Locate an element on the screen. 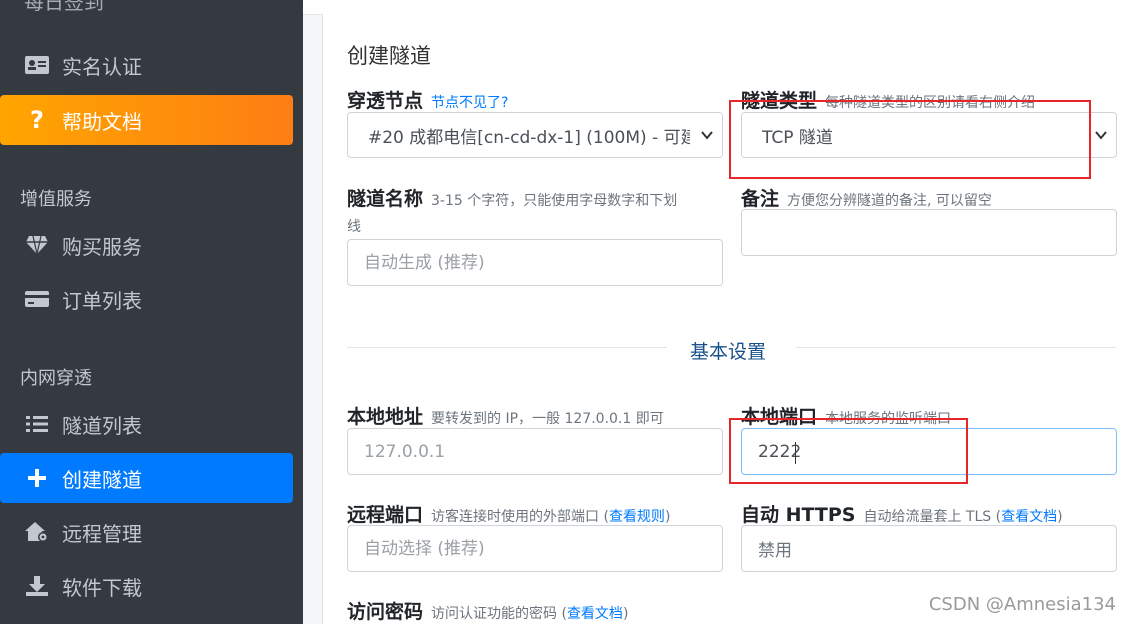 Image resolution: width=1130 pixels, height=624 pixels. remote-port-rules-link: 查看规则 is located at coordinates (637, 517).